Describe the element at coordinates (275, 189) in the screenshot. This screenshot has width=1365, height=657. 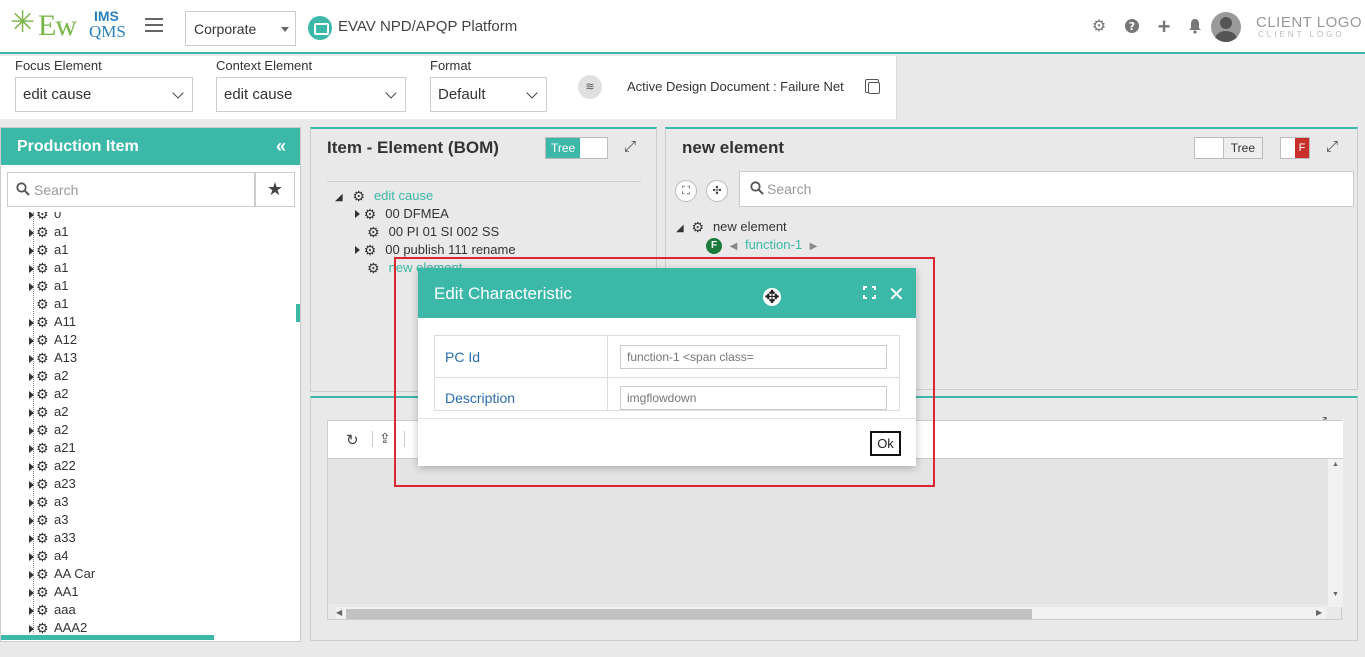
I see `favorites-star-icon: ★` at that location.